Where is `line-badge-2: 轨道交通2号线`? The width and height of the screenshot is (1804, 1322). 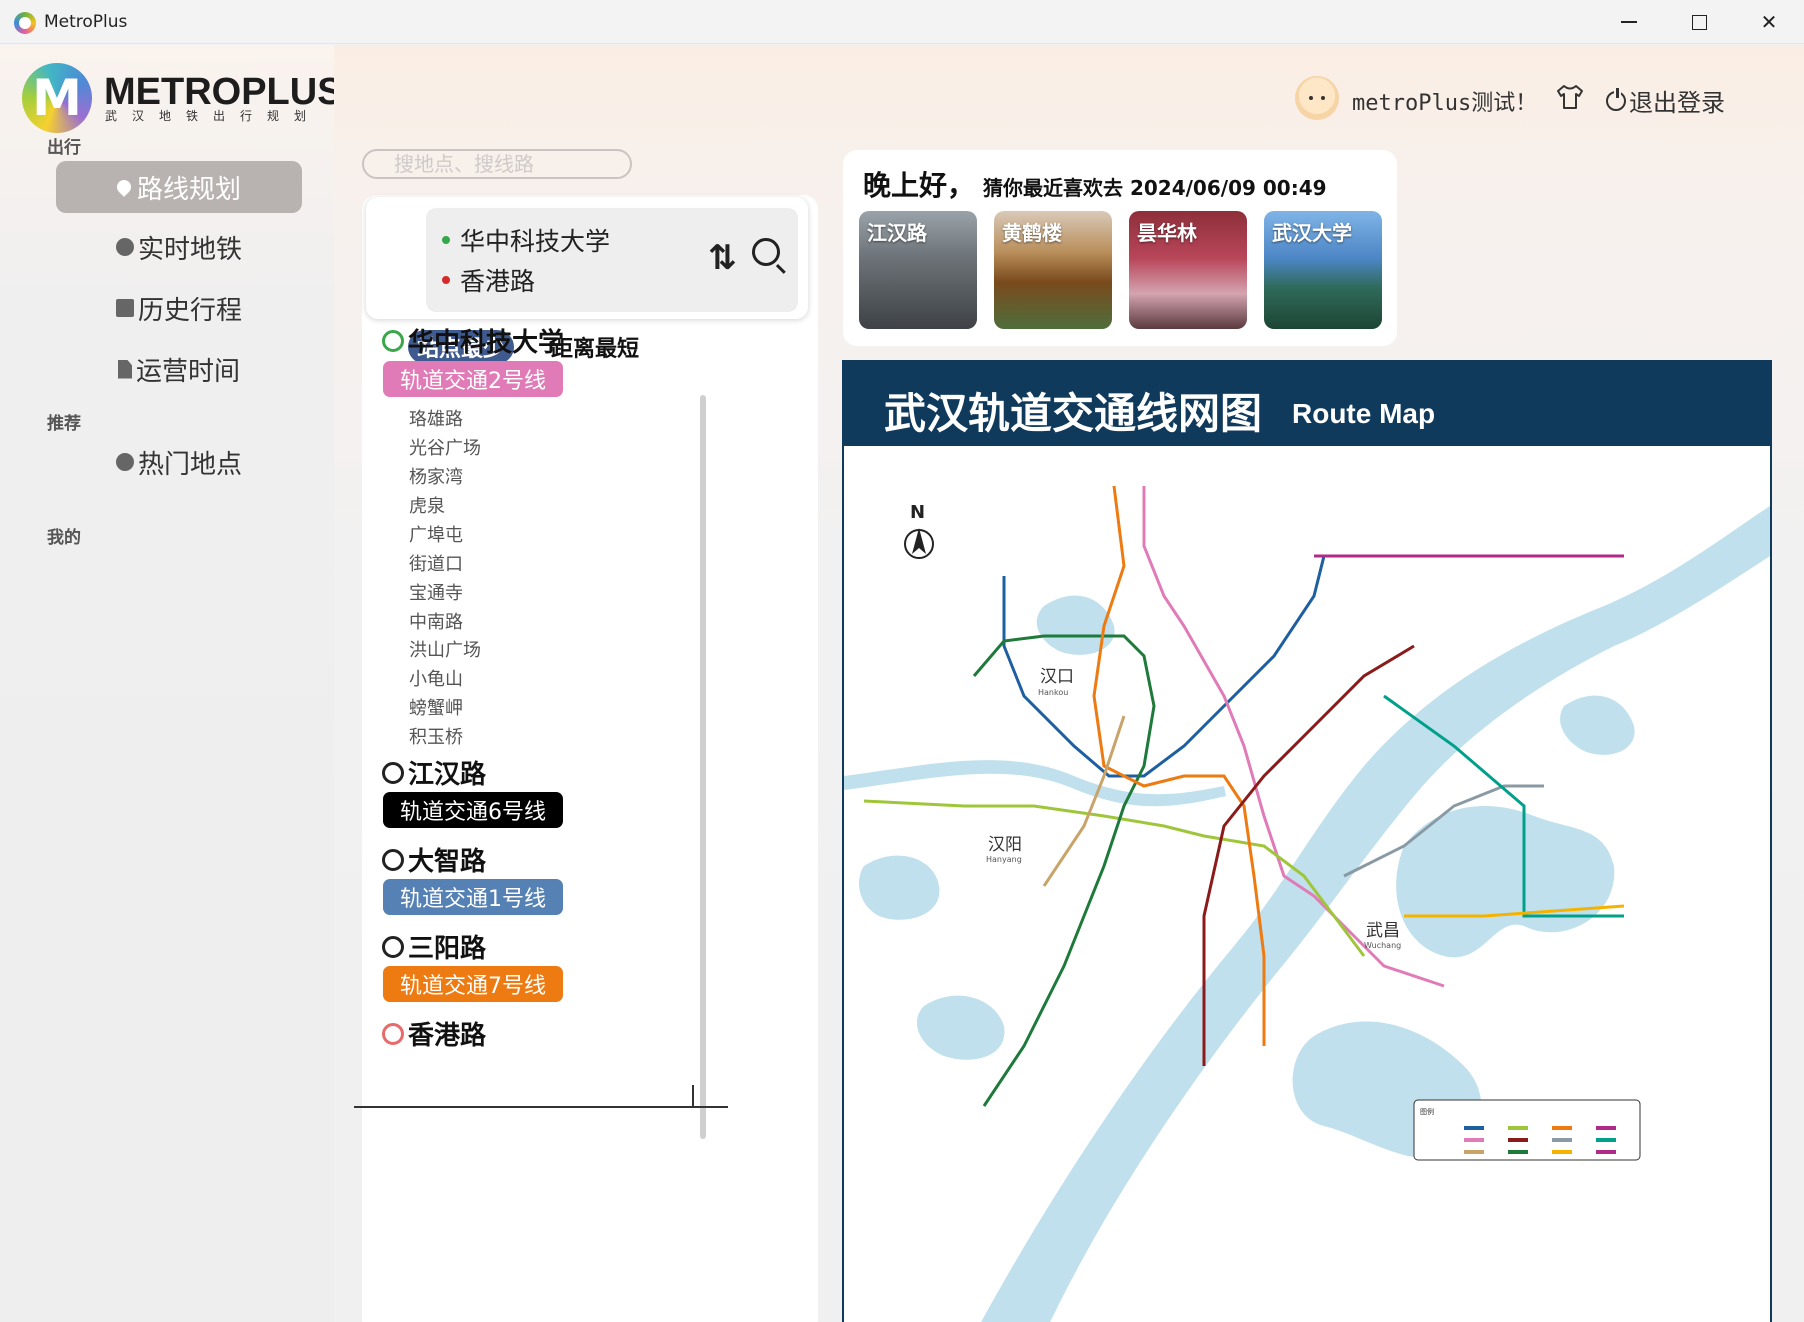 line-badge-2: 轨道交通2号线 is located at coordinates (473, 379).